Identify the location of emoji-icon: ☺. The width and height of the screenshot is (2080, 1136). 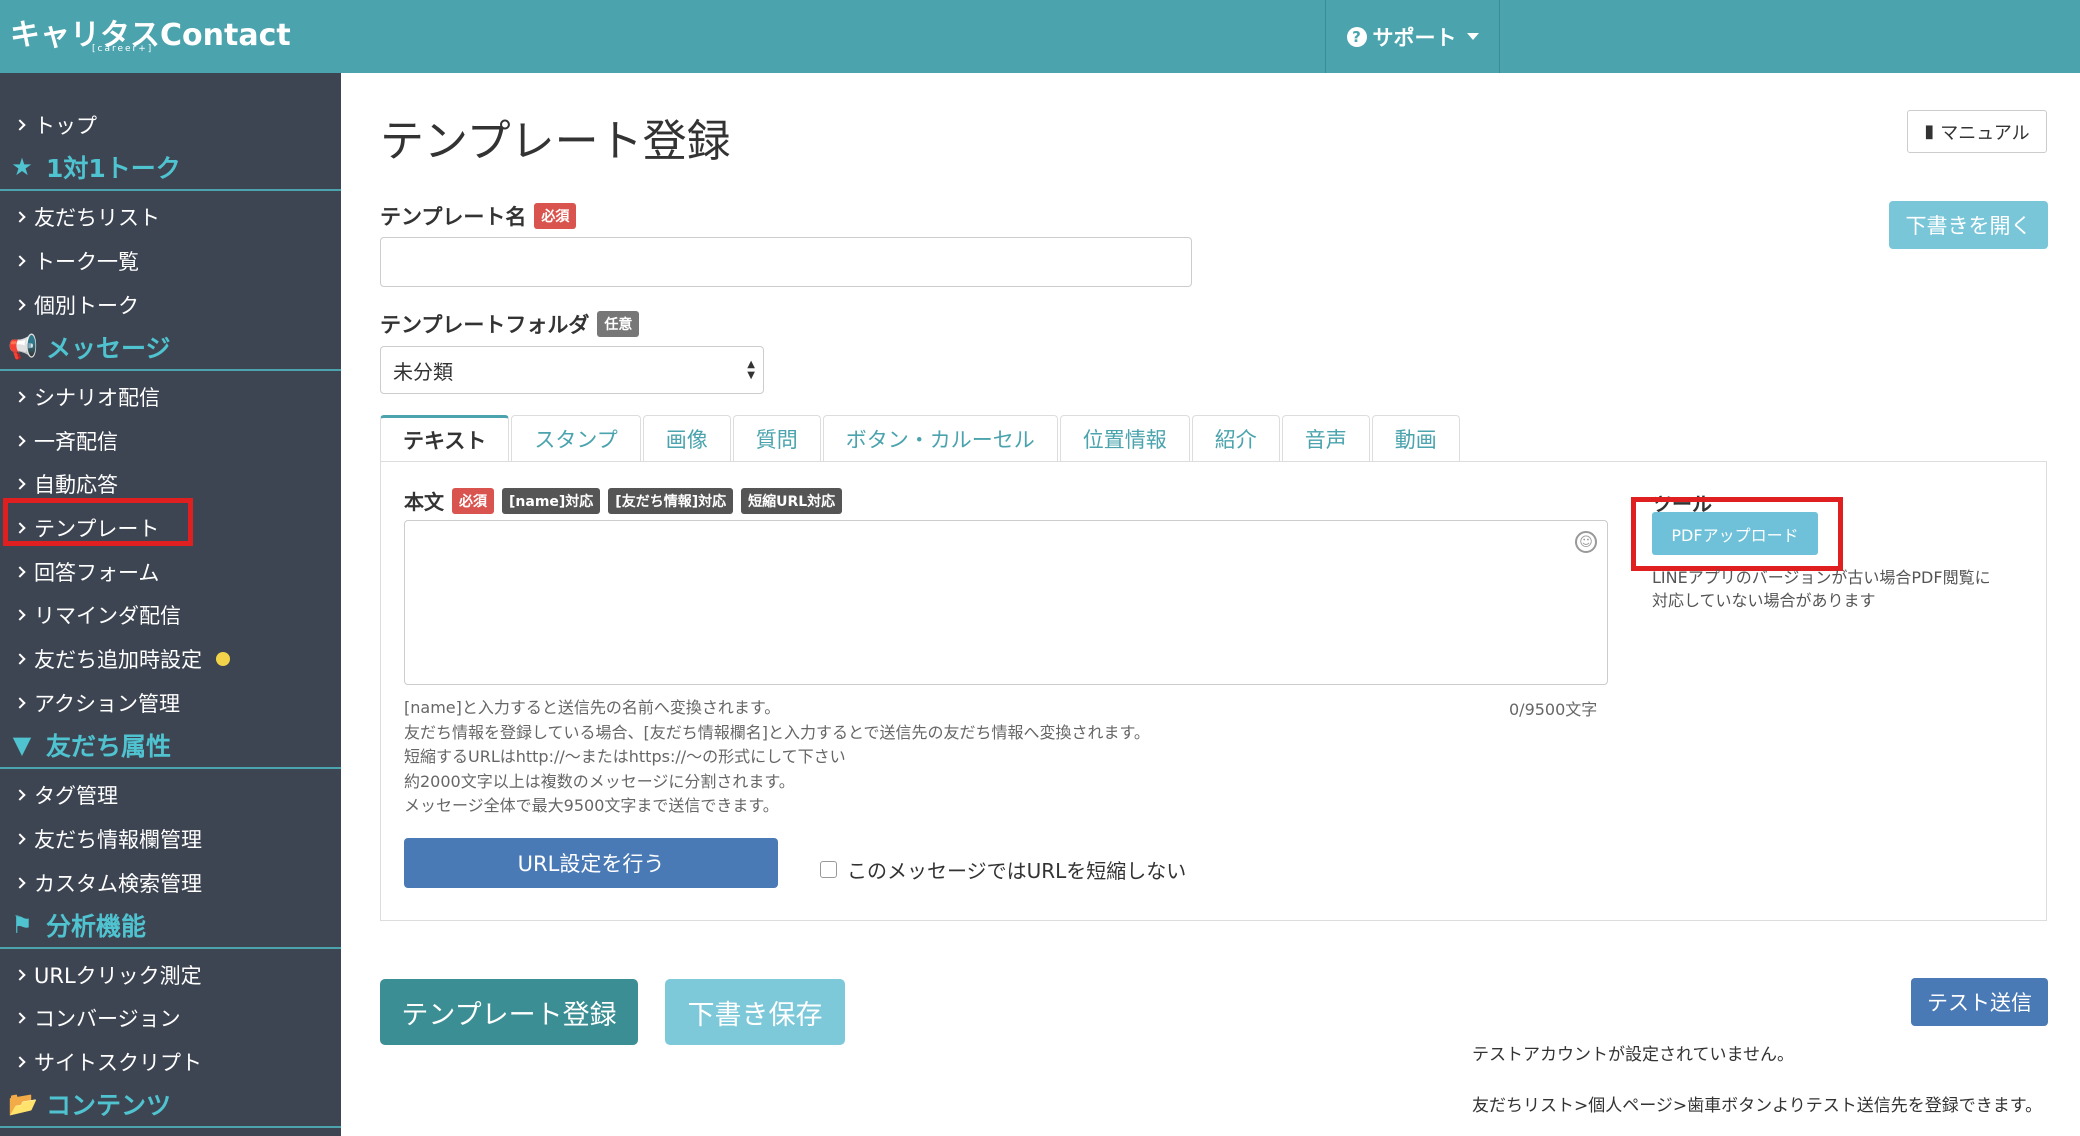
(1586, 542).